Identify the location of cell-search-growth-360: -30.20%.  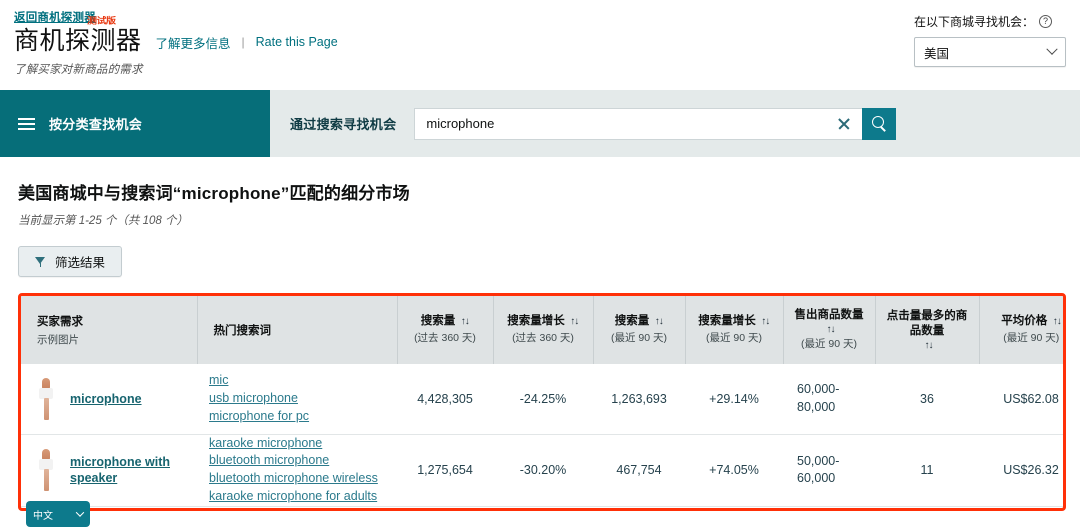
(543, 470).